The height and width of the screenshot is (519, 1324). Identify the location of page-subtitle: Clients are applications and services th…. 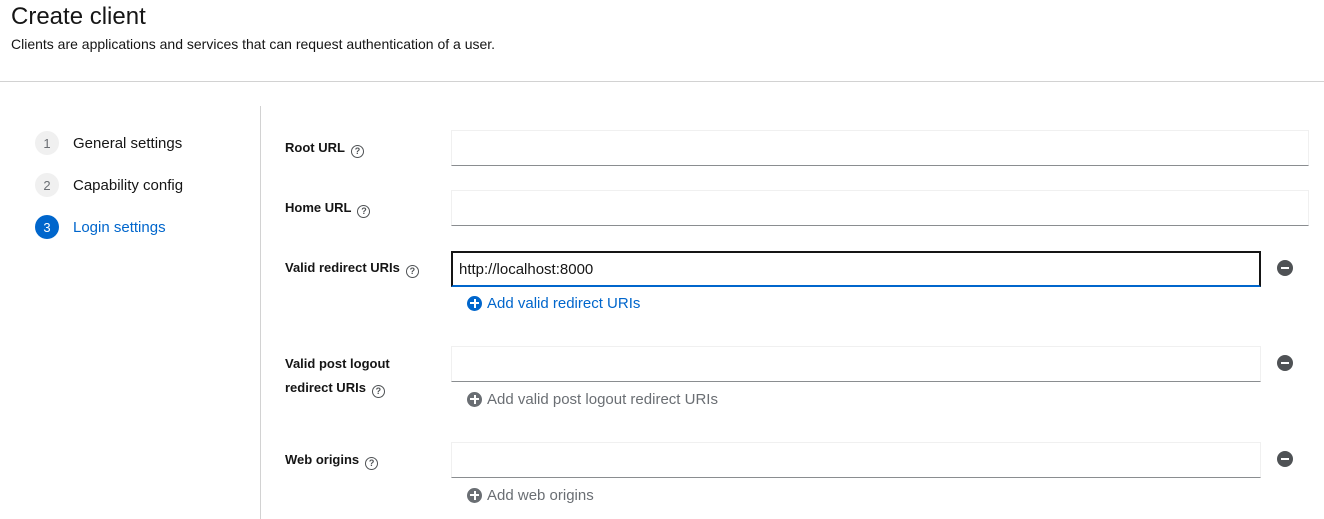
(253, 44).